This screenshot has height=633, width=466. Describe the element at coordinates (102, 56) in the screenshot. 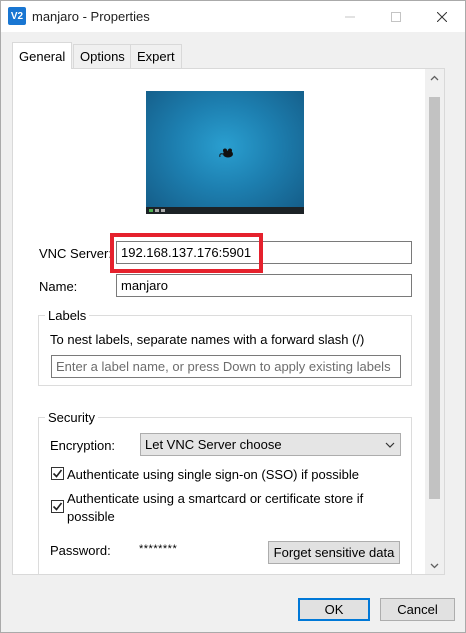

I see `tab-options: Options` at that location.